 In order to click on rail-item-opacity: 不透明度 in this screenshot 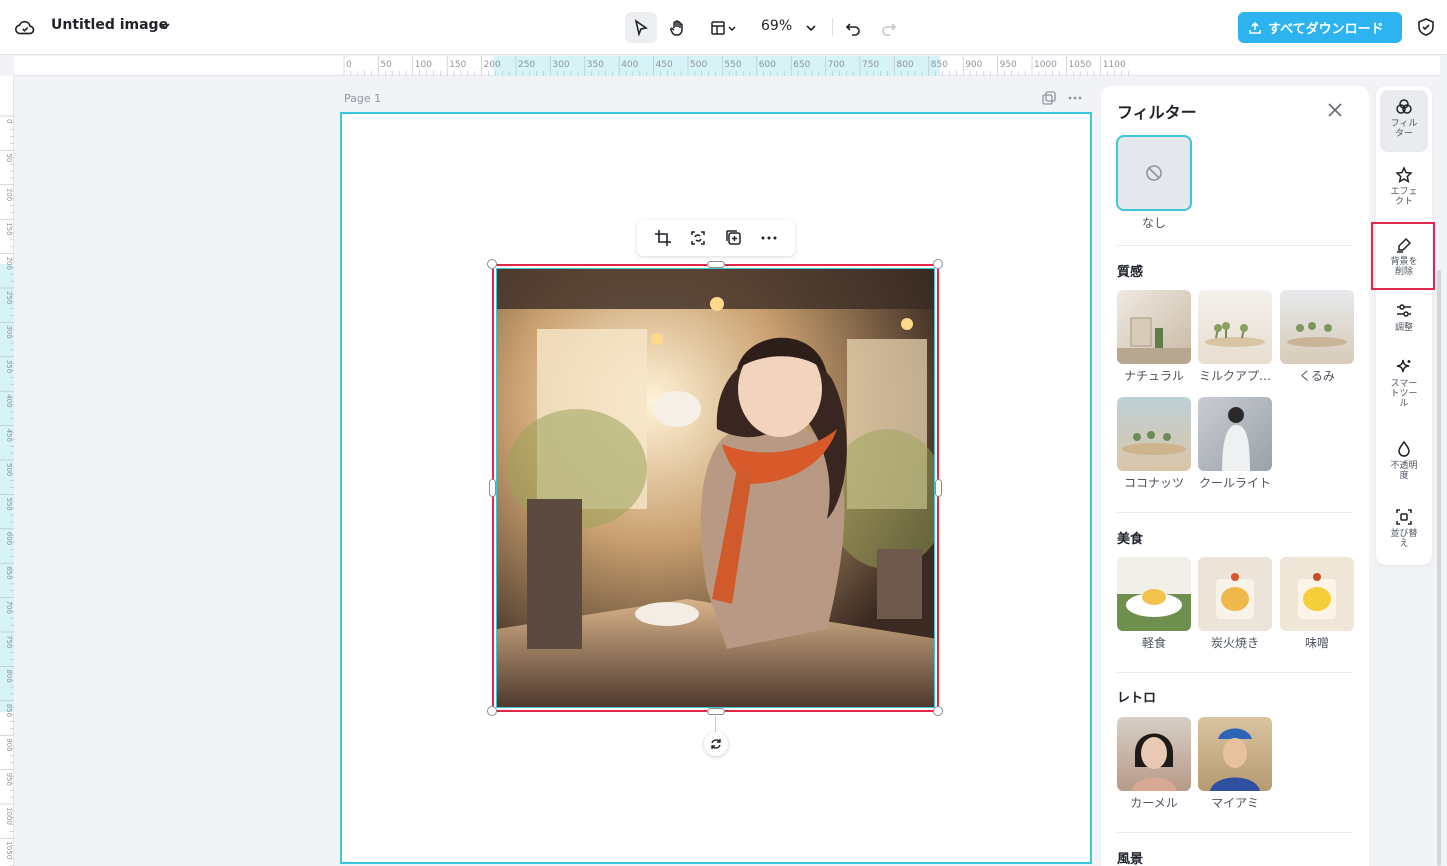, I will do `click(1404, 463)`.